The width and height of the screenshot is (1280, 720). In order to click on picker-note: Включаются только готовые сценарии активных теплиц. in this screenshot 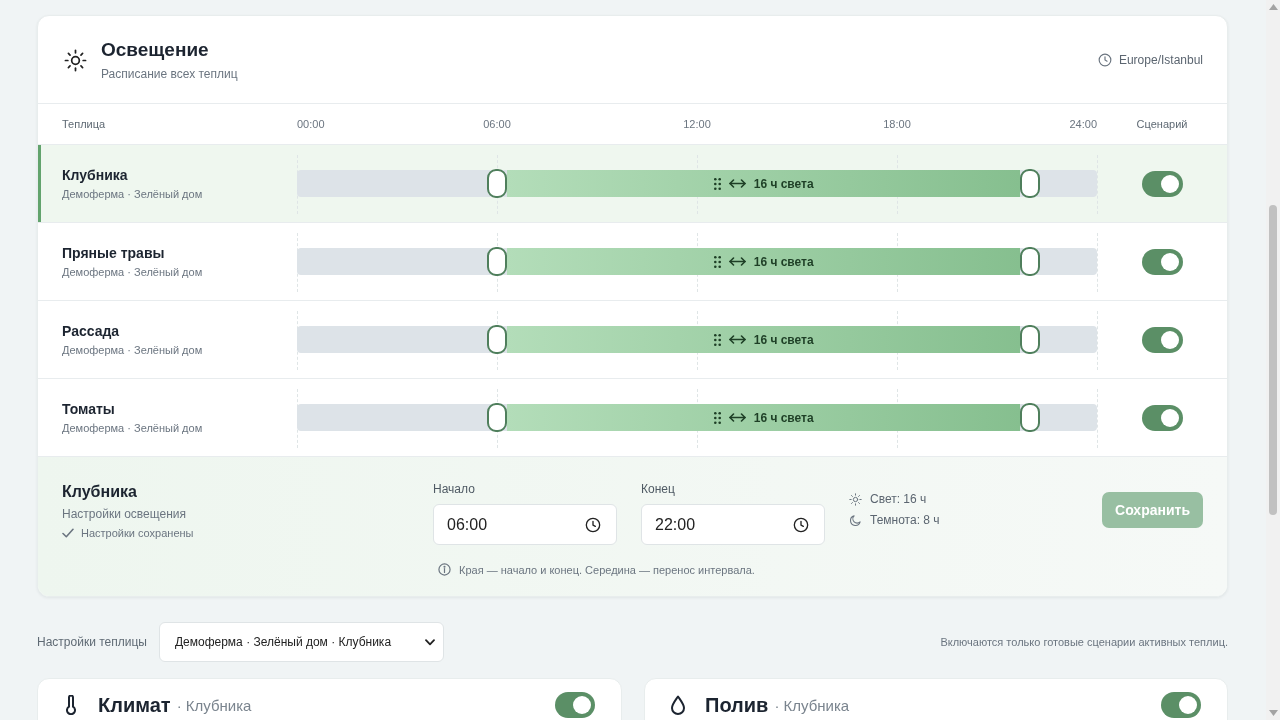, I will do `click(1084, 642)`.